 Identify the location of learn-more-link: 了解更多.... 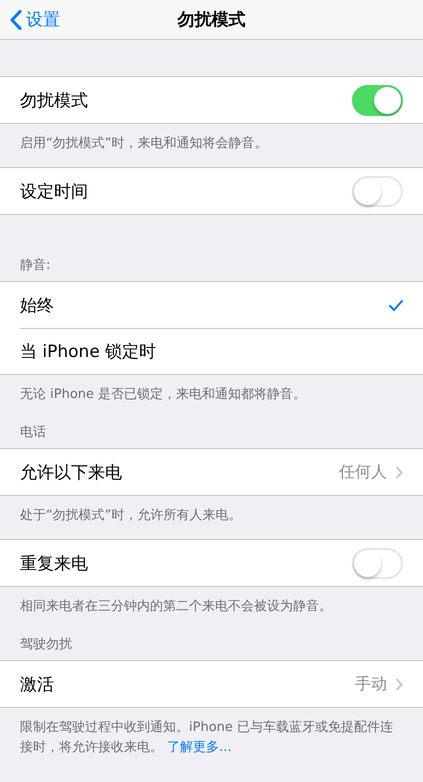
(199, 747).